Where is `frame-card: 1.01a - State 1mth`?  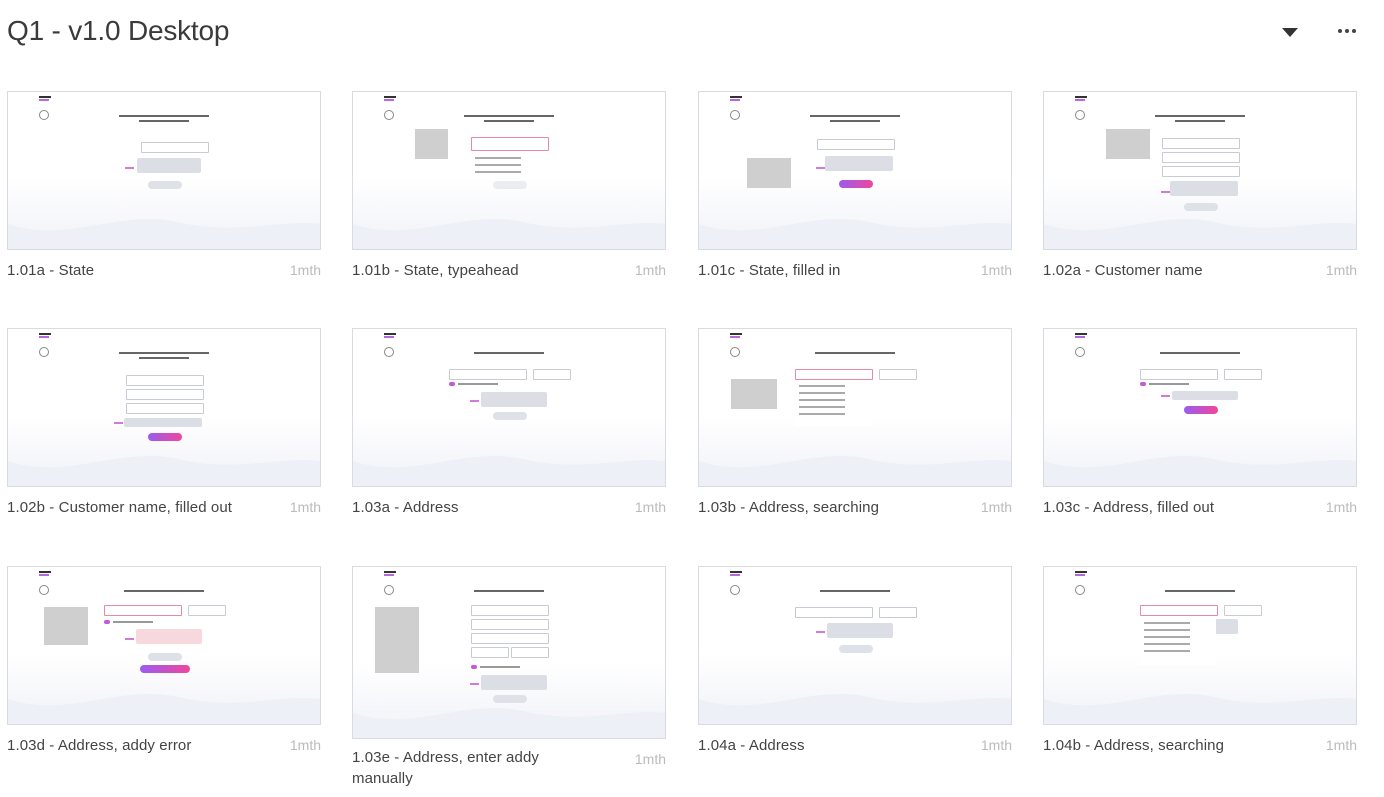
frame-card: 1.01a - State 1mth is located at coordinates (164, 188).